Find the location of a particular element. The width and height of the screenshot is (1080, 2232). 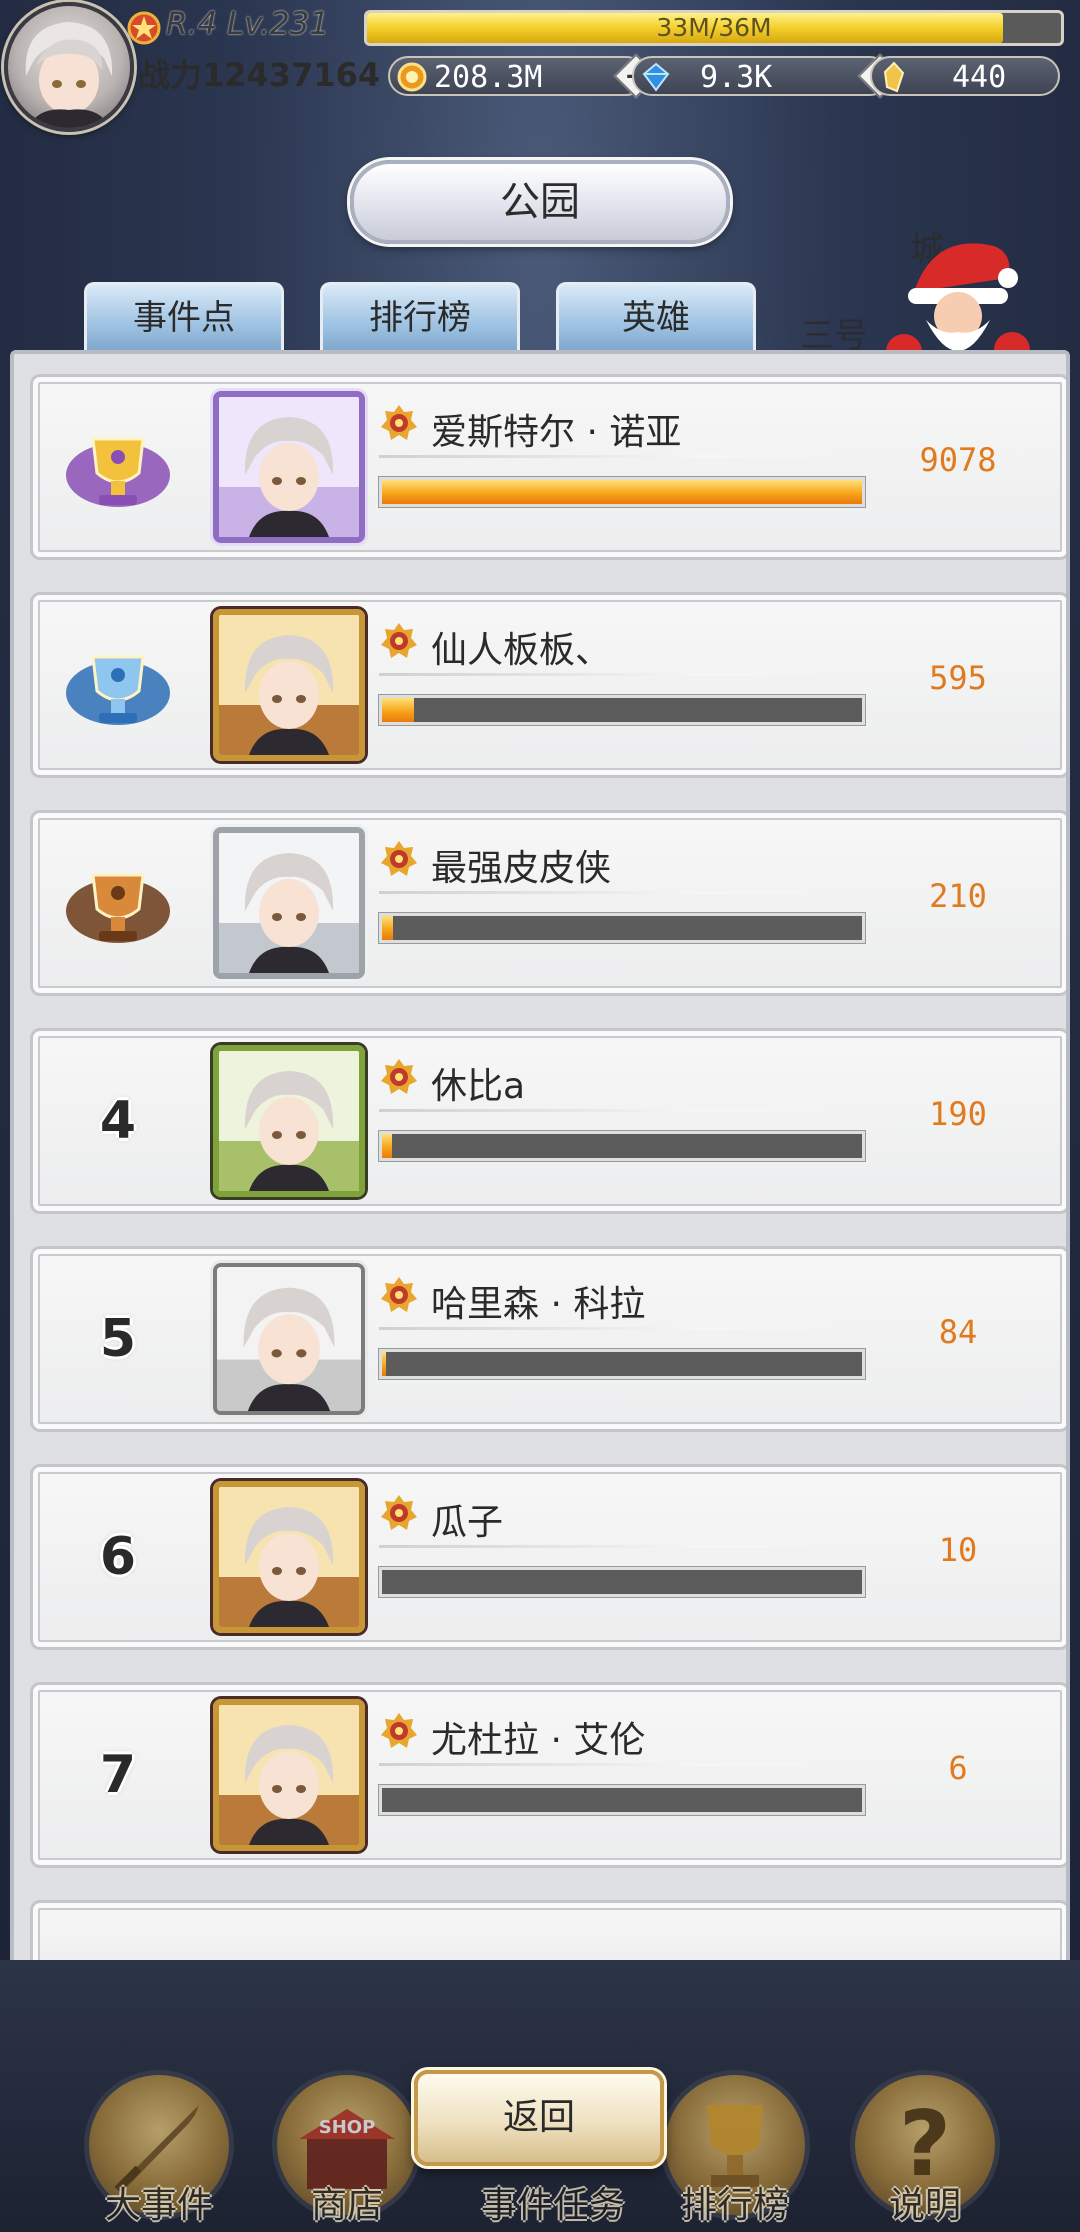

tab-leaderboard: 排行榜 is located at coordinates (420, 317).